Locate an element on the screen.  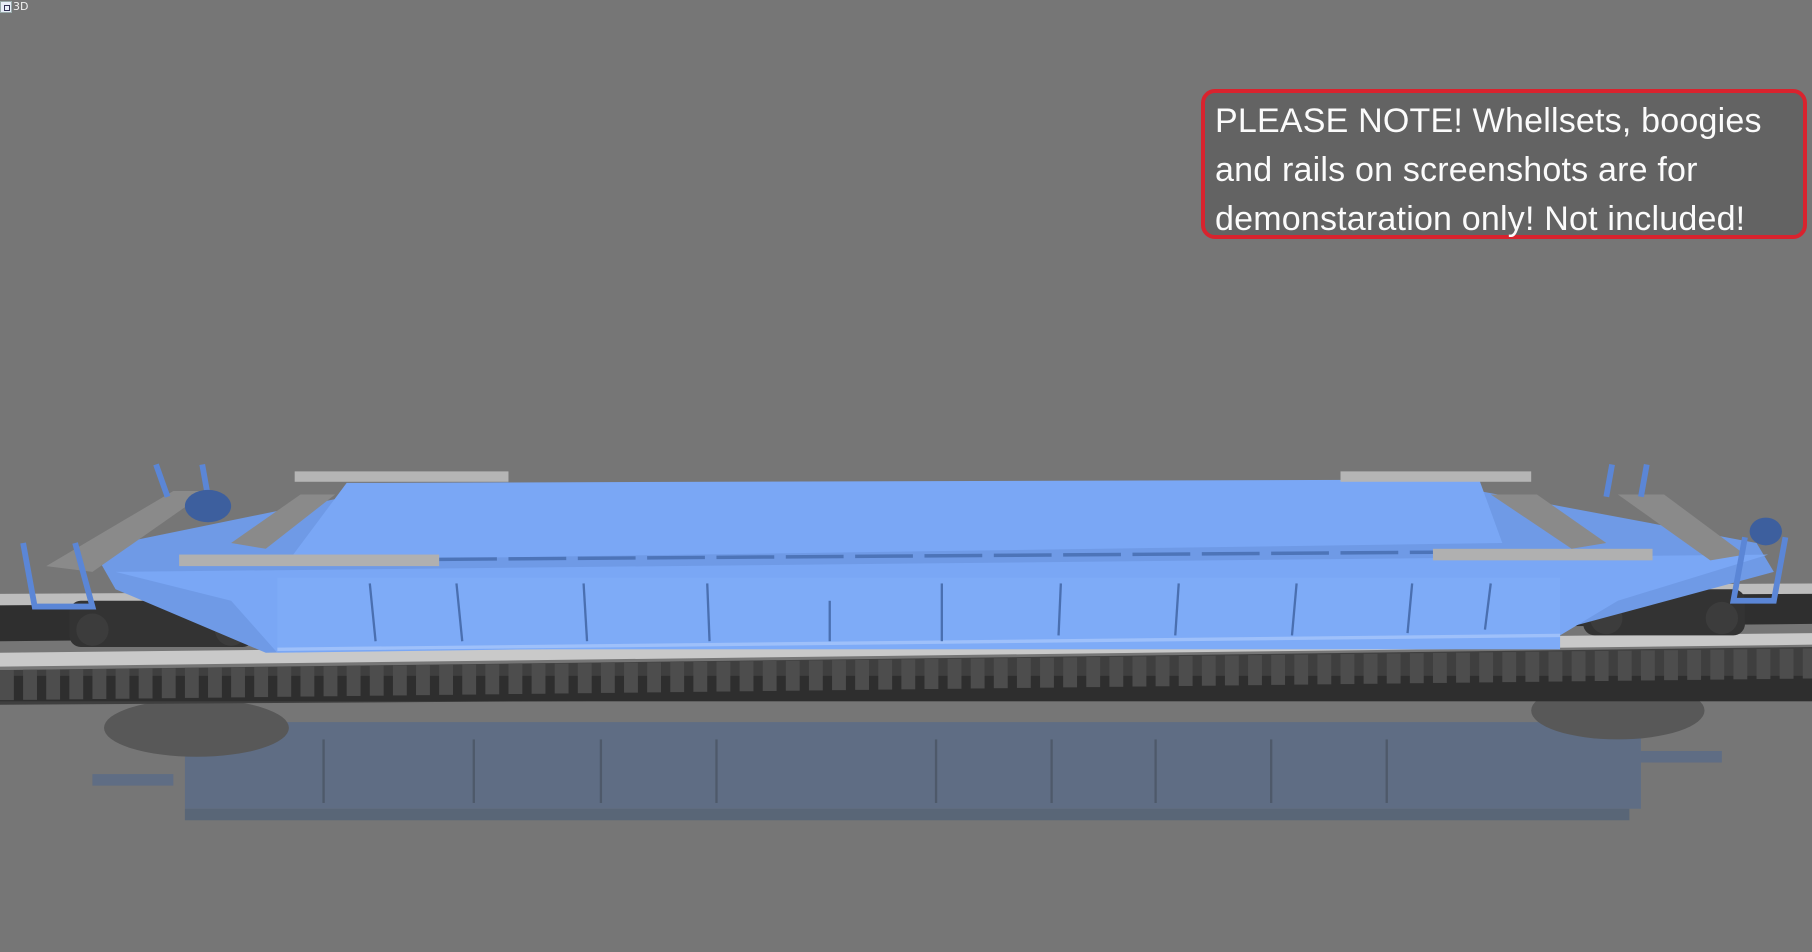
note-line: demonstaration only! Not included! is located at coordinates (1480, 219).